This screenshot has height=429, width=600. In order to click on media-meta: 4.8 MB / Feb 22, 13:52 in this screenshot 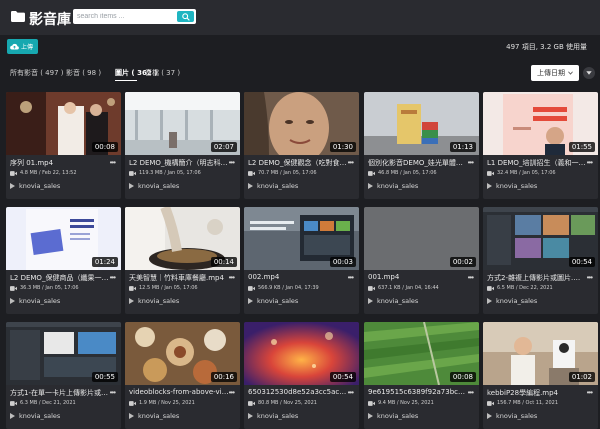, I will do `click(43, 173)`.